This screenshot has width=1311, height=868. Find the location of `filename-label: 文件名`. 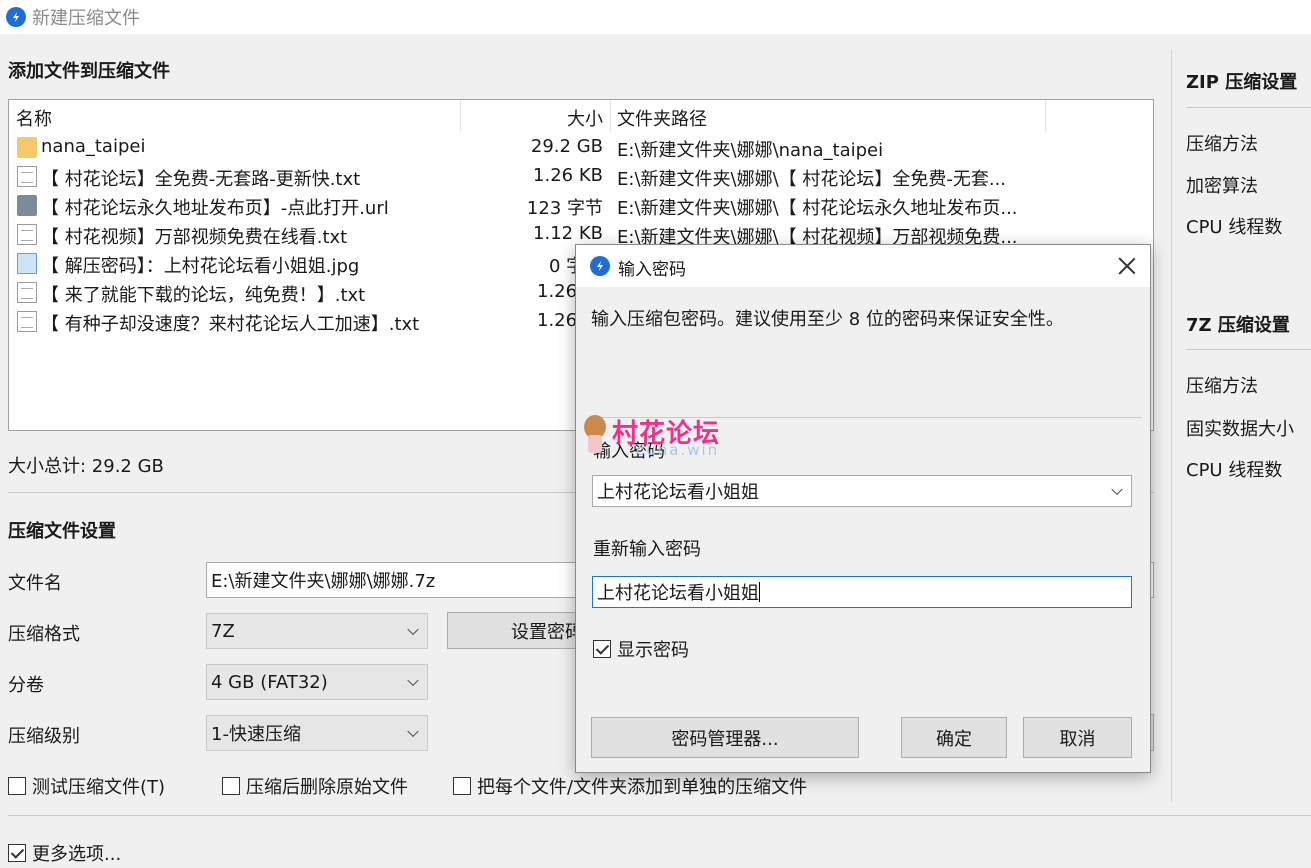

filename-label: 文件名 is located at coordinates (35, 583).